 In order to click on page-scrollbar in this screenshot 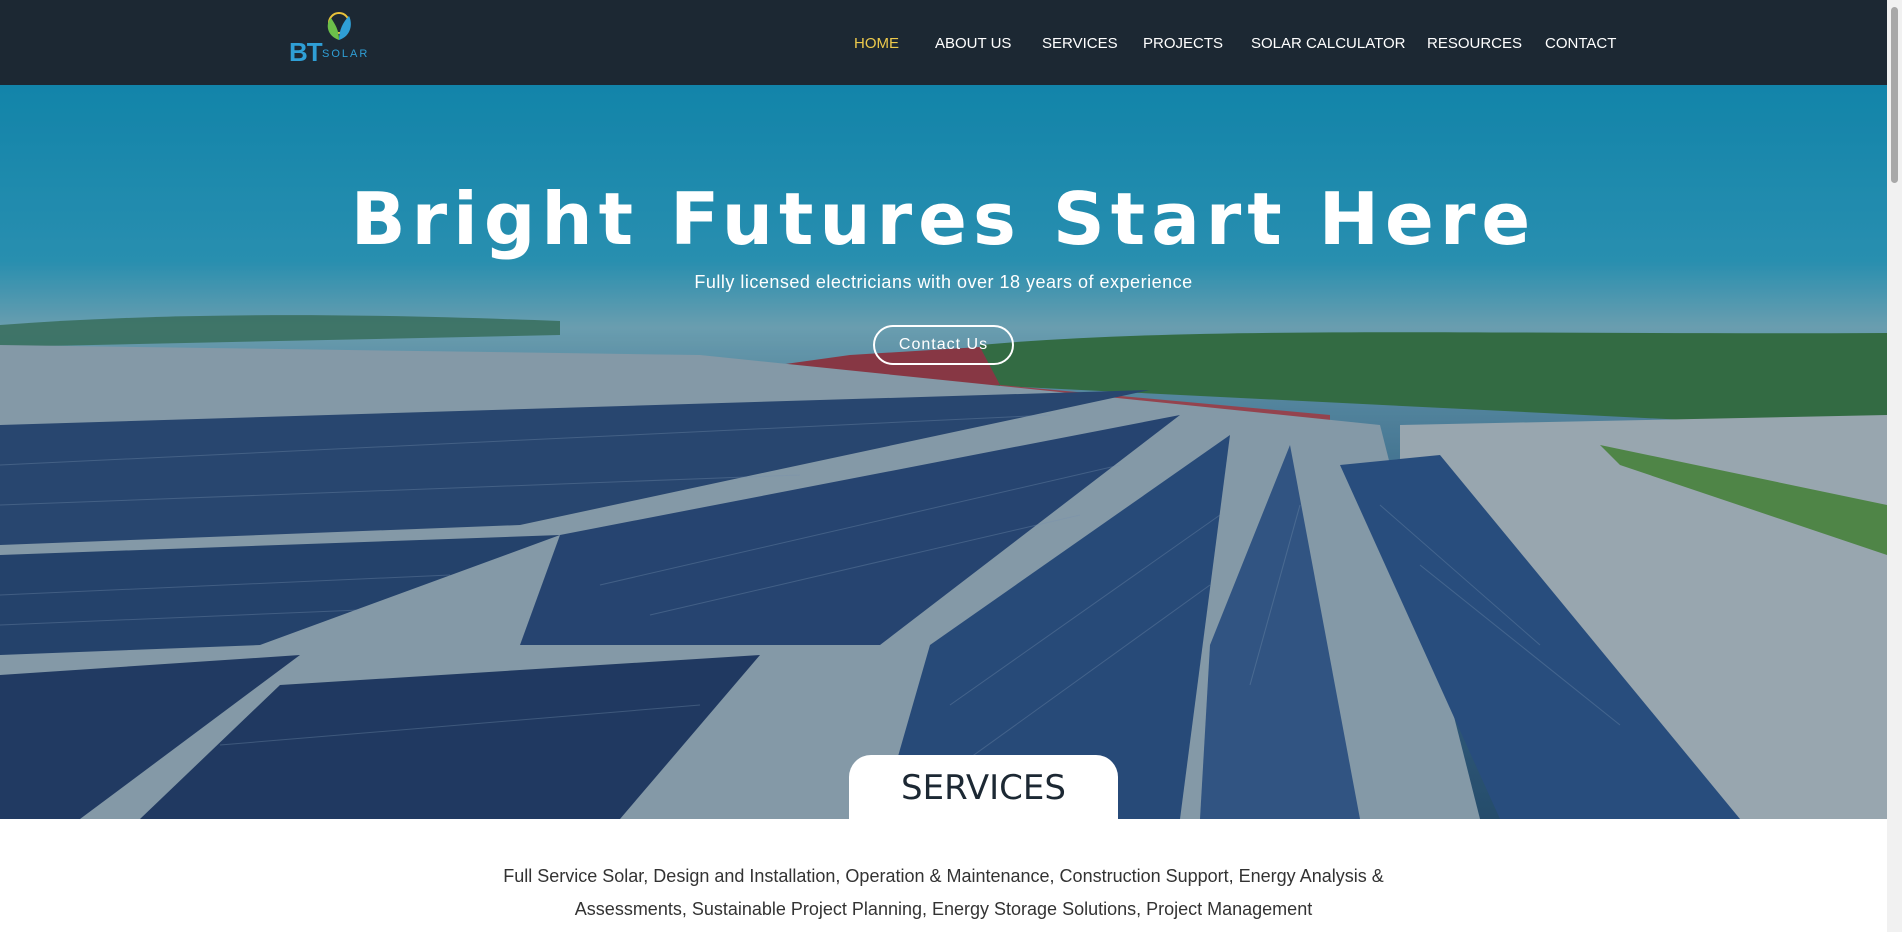, I will do `click(1894, 466)`.